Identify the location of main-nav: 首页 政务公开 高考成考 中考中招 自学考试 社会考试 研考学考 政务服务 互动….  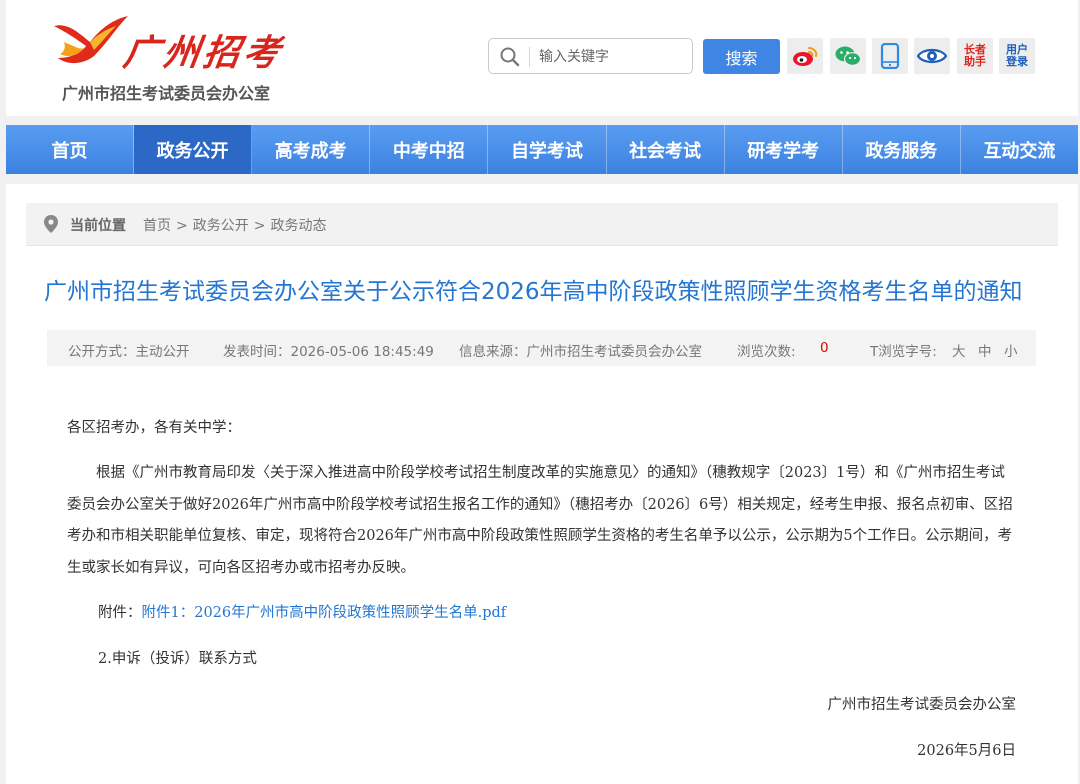
(542, 149).